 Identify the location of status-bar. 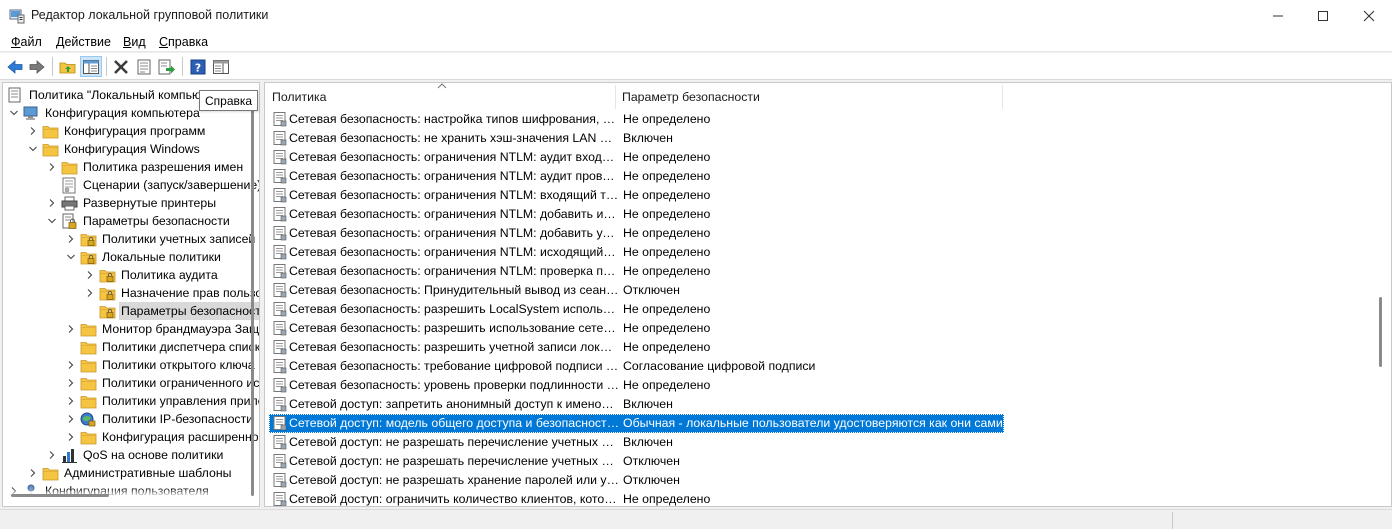
(696, 519).